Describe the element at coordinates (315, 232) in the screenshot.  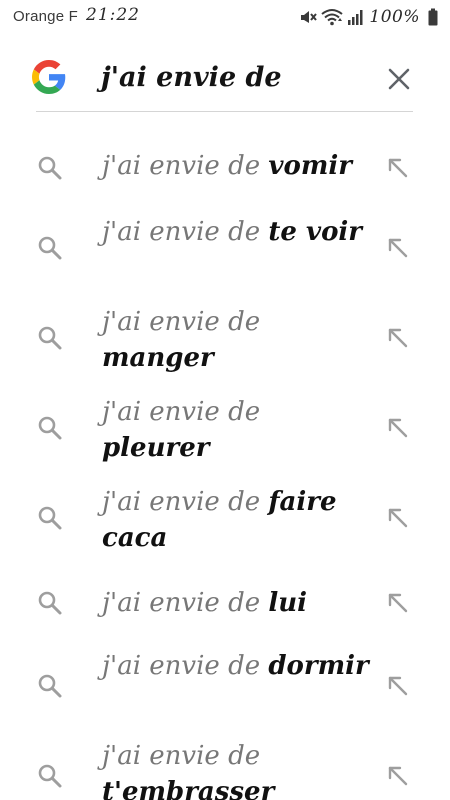
I see `suggestion-completion: te voir` at that location.